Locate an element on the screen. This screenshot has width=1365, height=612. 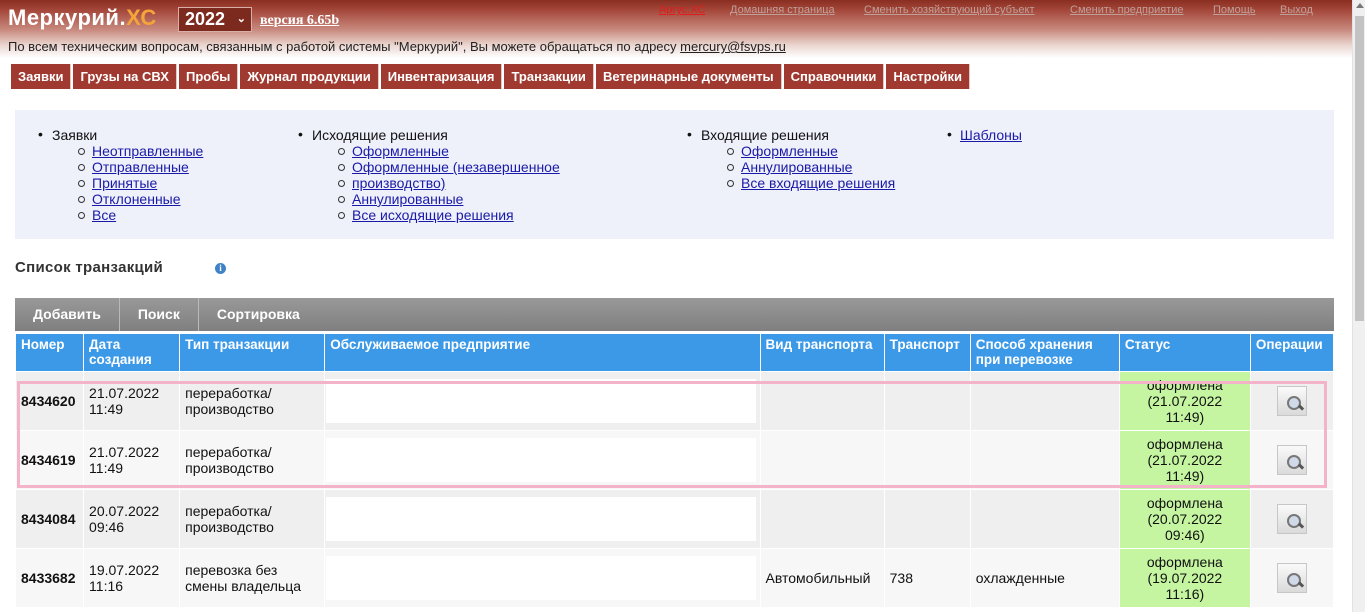
cell-number: 8434620 is located at coordinates (50, 401).